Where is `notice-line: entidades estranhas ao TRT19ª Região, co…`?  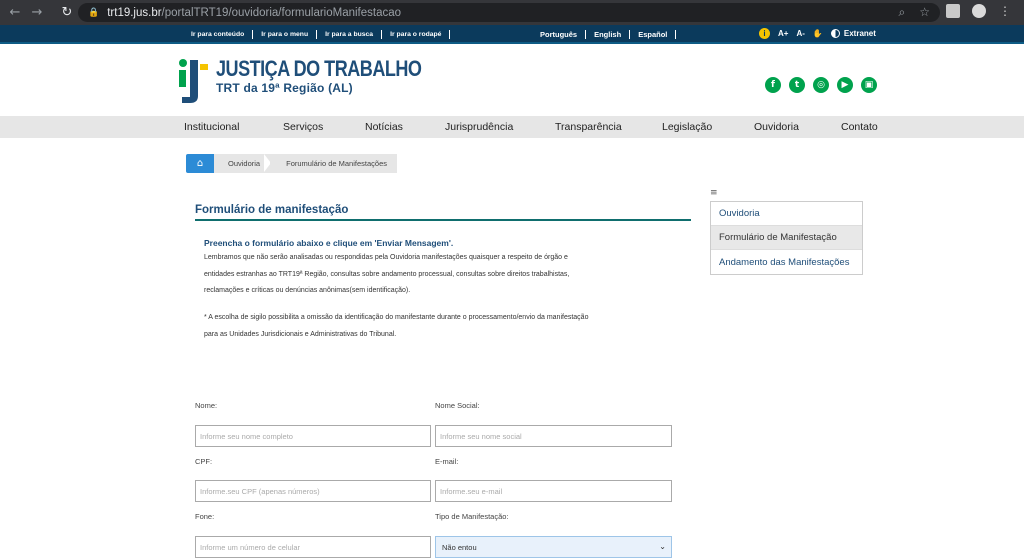
notice-line: entidades estranhas ao TRT19ª Região, co… is located at coordinates (387, 274).